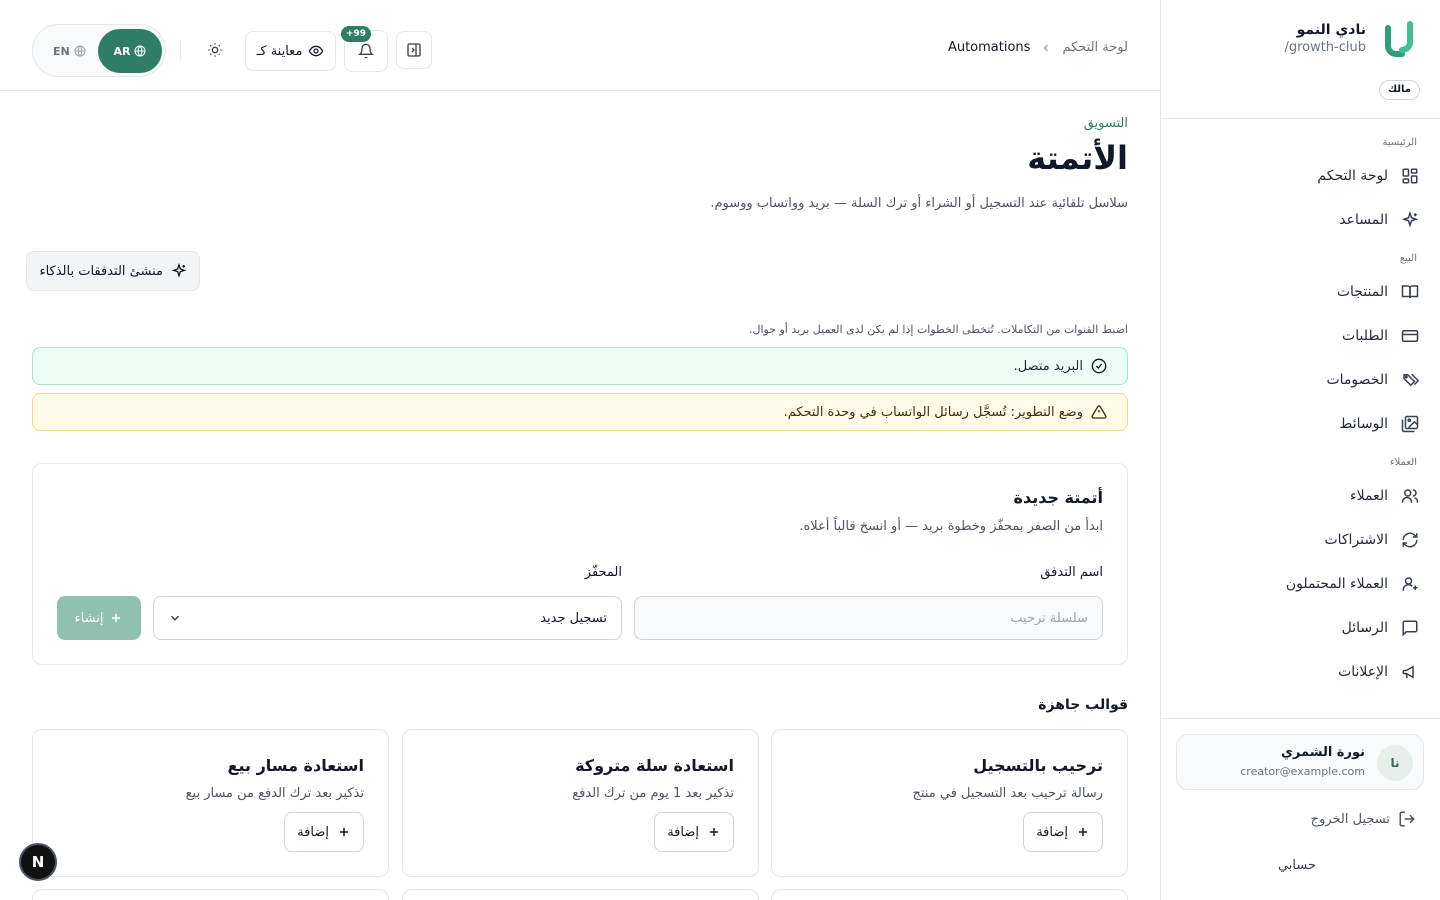  I want to click on sidebar-divider, so click(1300, 718).